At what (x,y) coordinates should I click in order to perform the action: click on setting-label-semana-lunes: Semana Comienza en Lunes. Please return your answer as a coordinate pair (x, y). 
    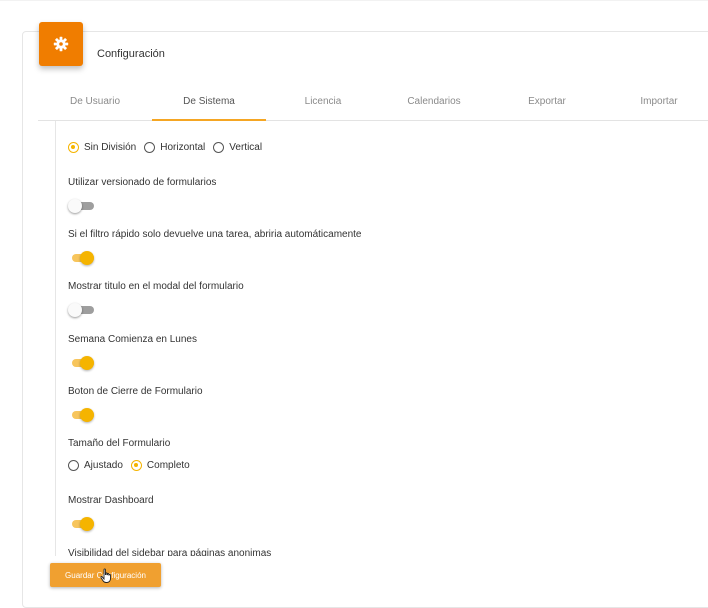
    Looking at the image, I should click on (132, 339).